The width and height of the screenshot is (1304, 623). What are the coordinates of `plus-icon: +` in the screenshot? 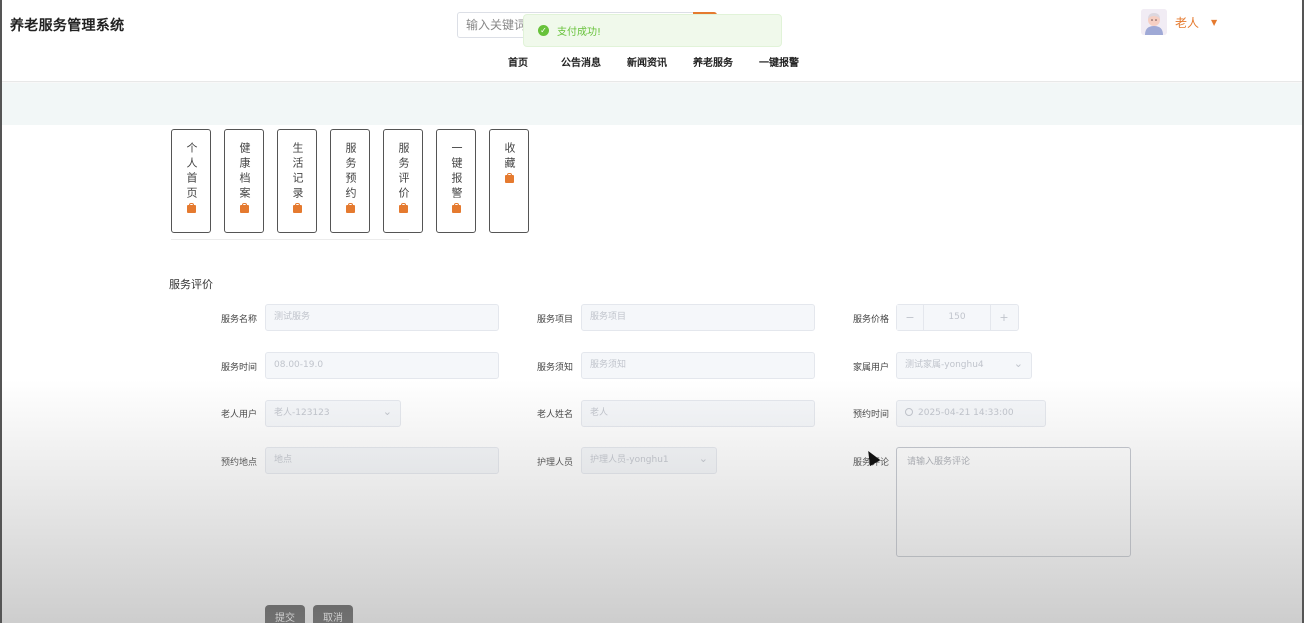 It's located at (1003, 317).